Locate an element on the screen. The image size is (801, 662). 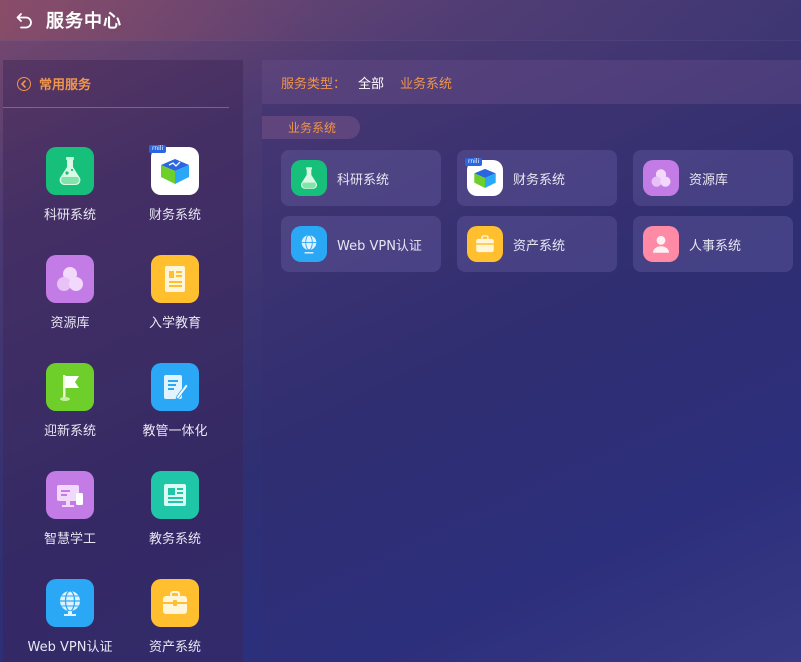
sidebar-item-label: 教务系统 is located at coordinates (174, 539).